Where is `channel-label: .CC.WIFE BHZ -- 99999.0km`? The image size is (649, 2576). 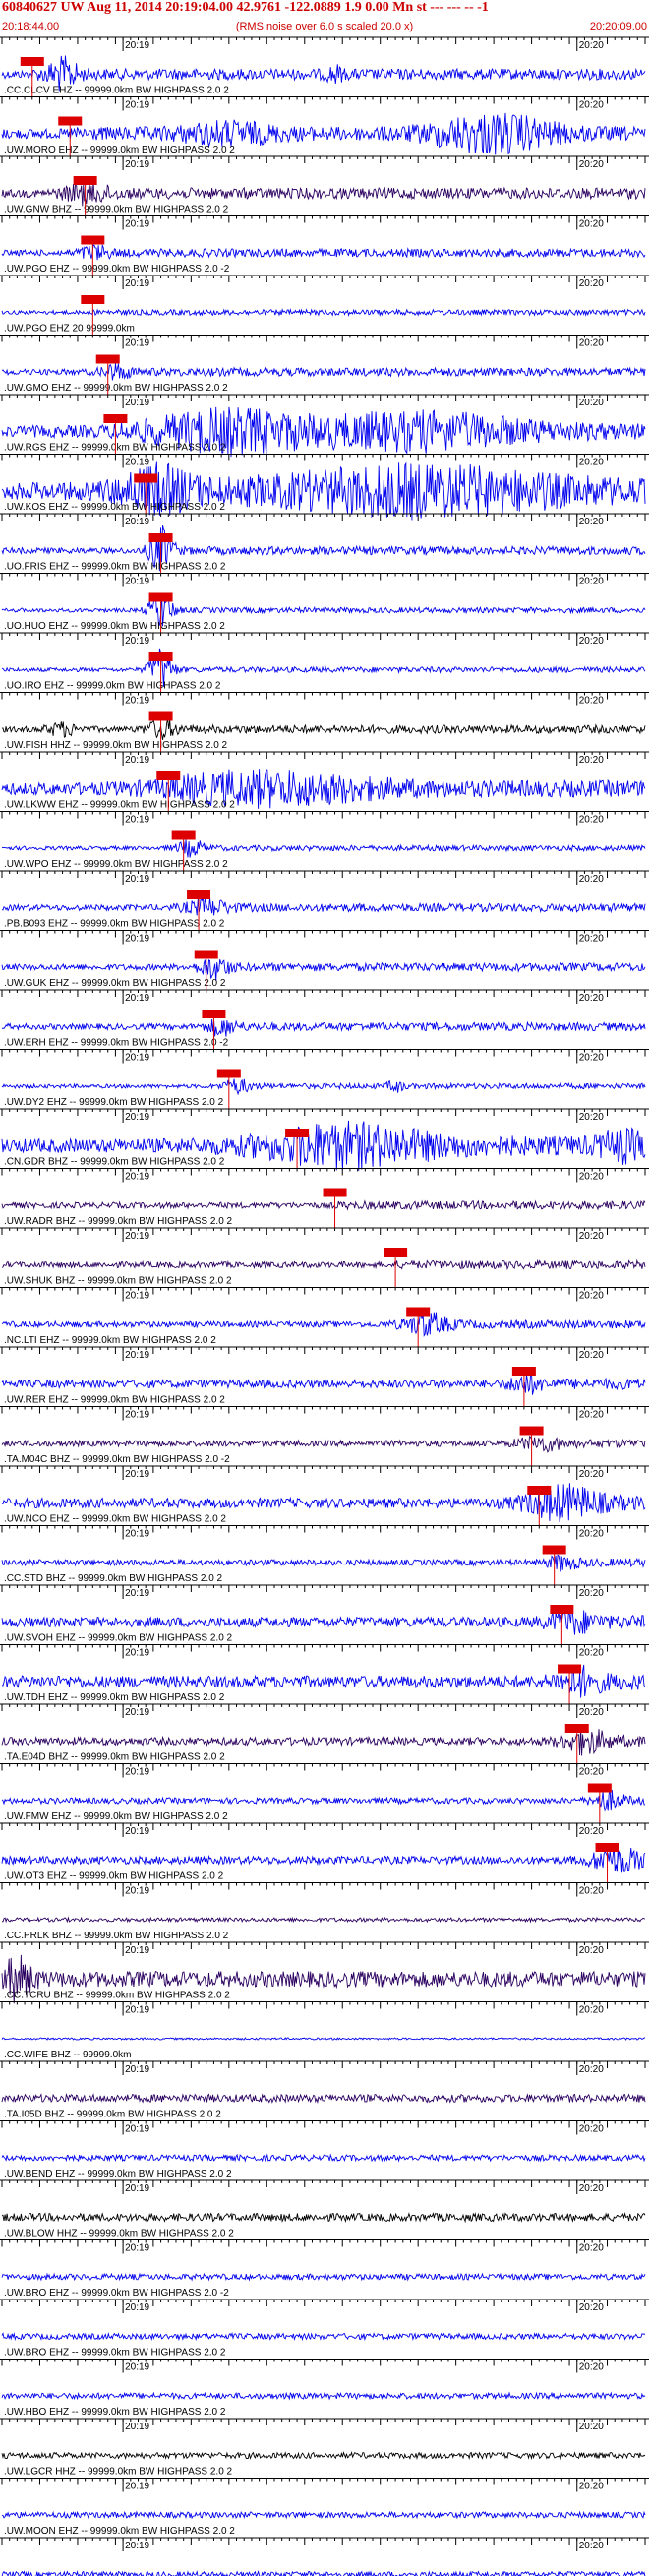
channel-label: .CC.WIFE BHZ -- 99999.0km is located at coordinates (67, 2055).